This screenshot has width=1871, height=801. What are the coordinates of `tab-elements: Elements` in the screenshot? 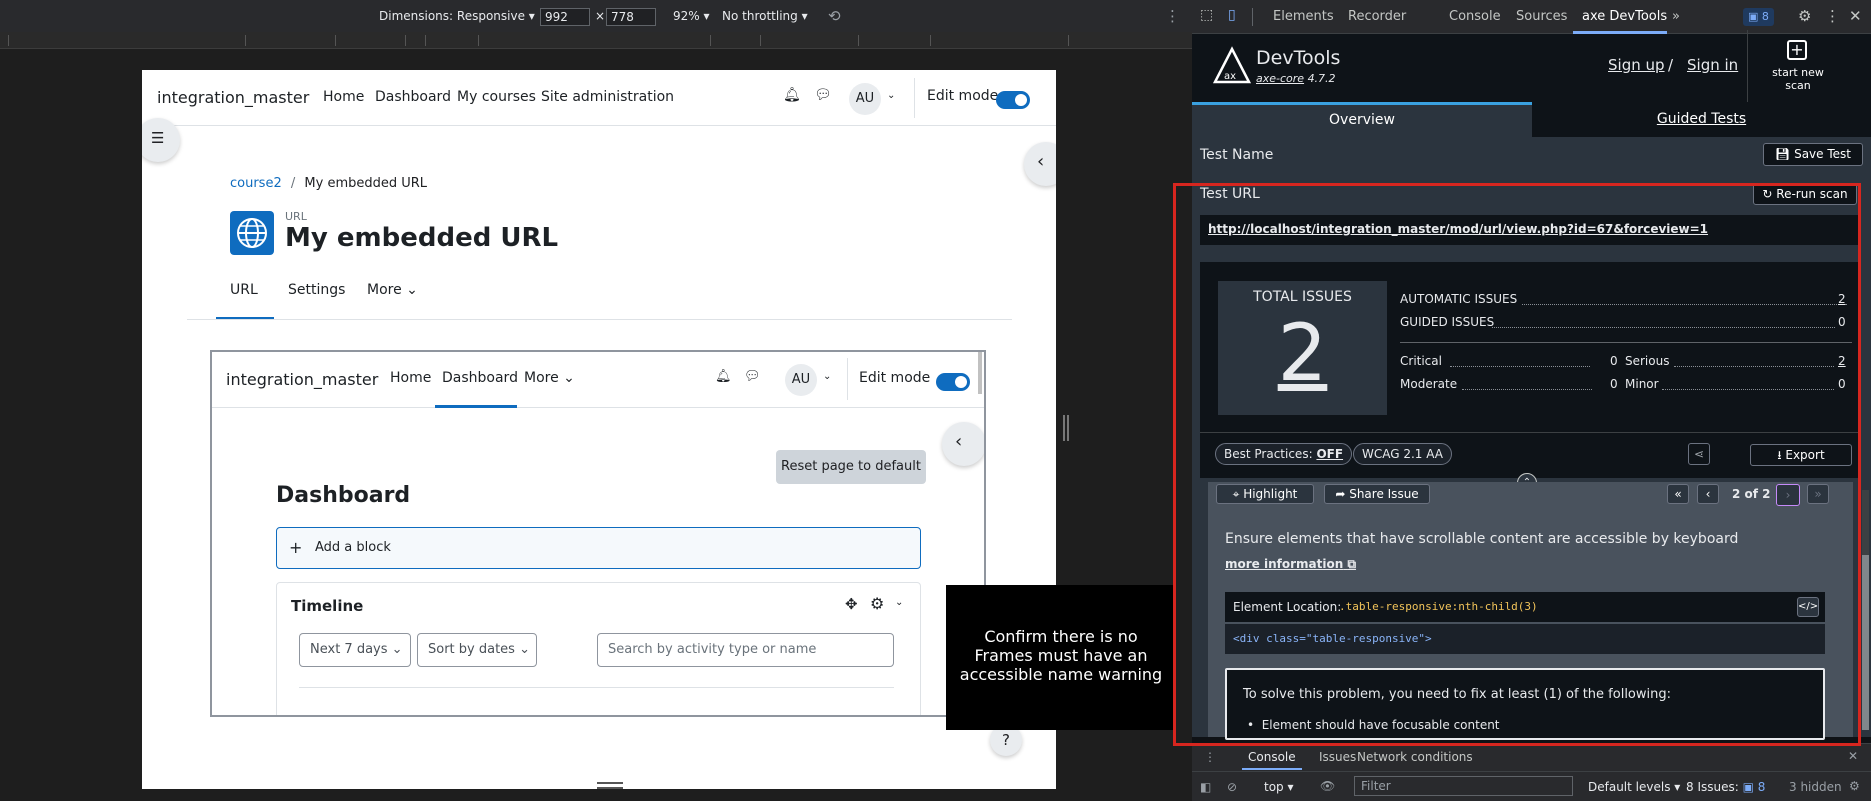 It's located at (1303, 16).